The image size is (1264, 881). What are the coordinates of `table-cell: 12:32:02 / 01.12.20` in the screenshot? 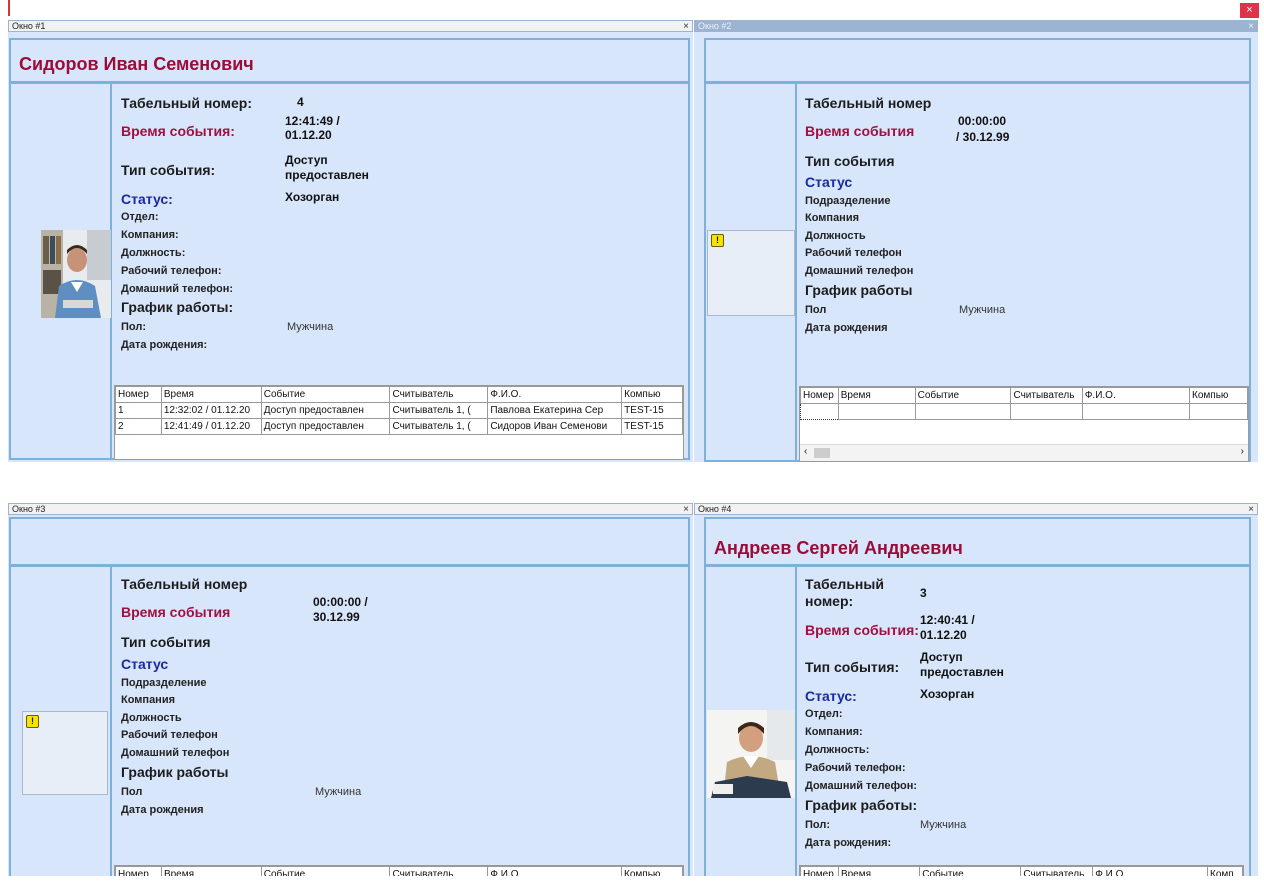 It's located at (211, 410).